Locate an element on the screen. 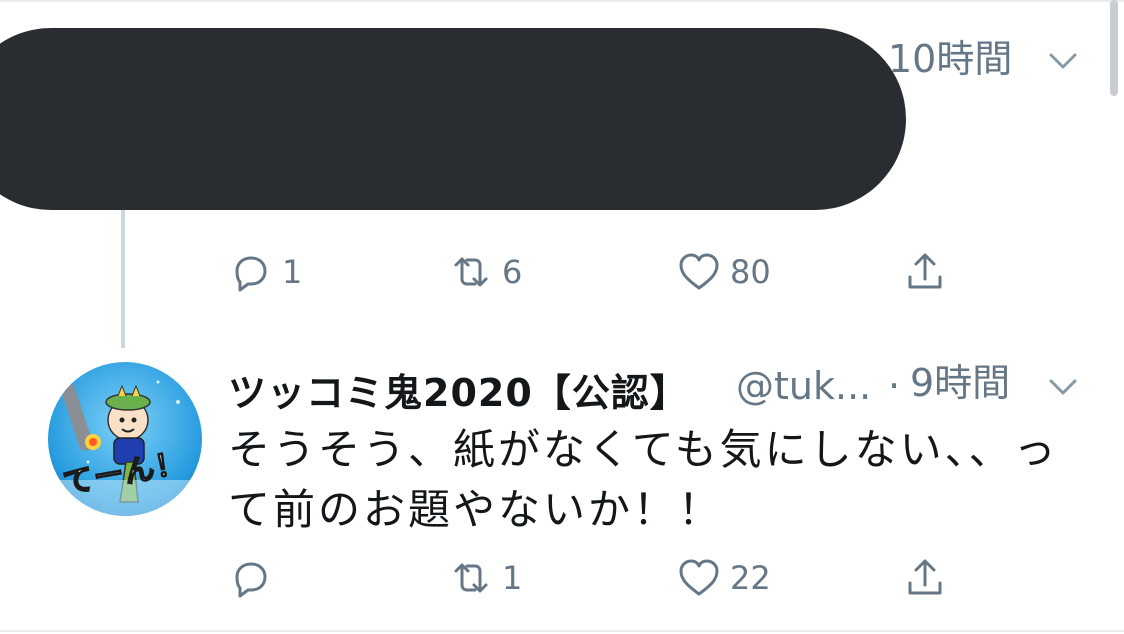 Image resolution: width=1124 pixels, height=634 pixels. tweet2-share-button is located at coordinates (925, 578).